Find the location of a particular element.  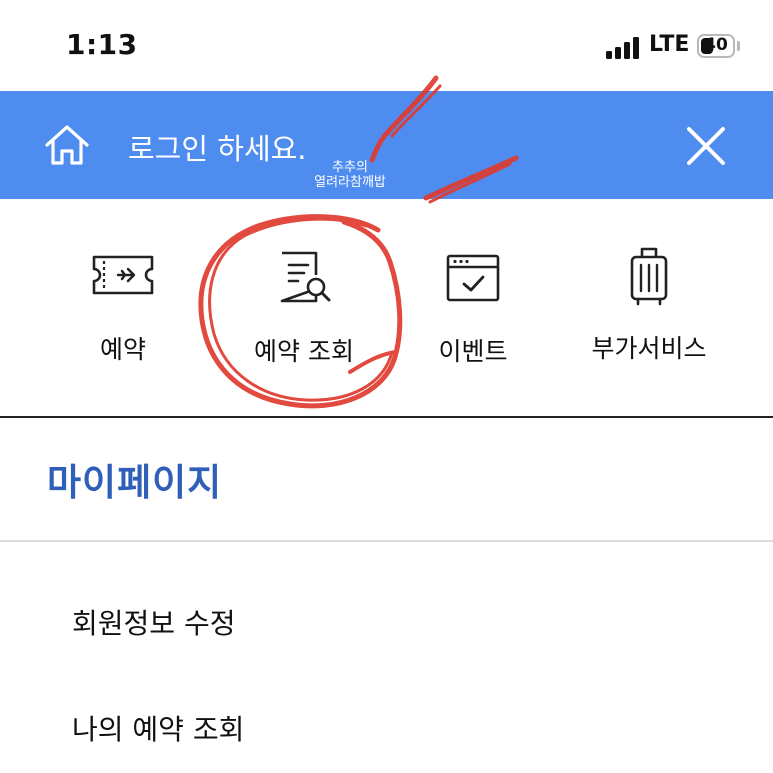

quick-menu-extra-services: 부가서비스 is located at coordinates (649, 305).